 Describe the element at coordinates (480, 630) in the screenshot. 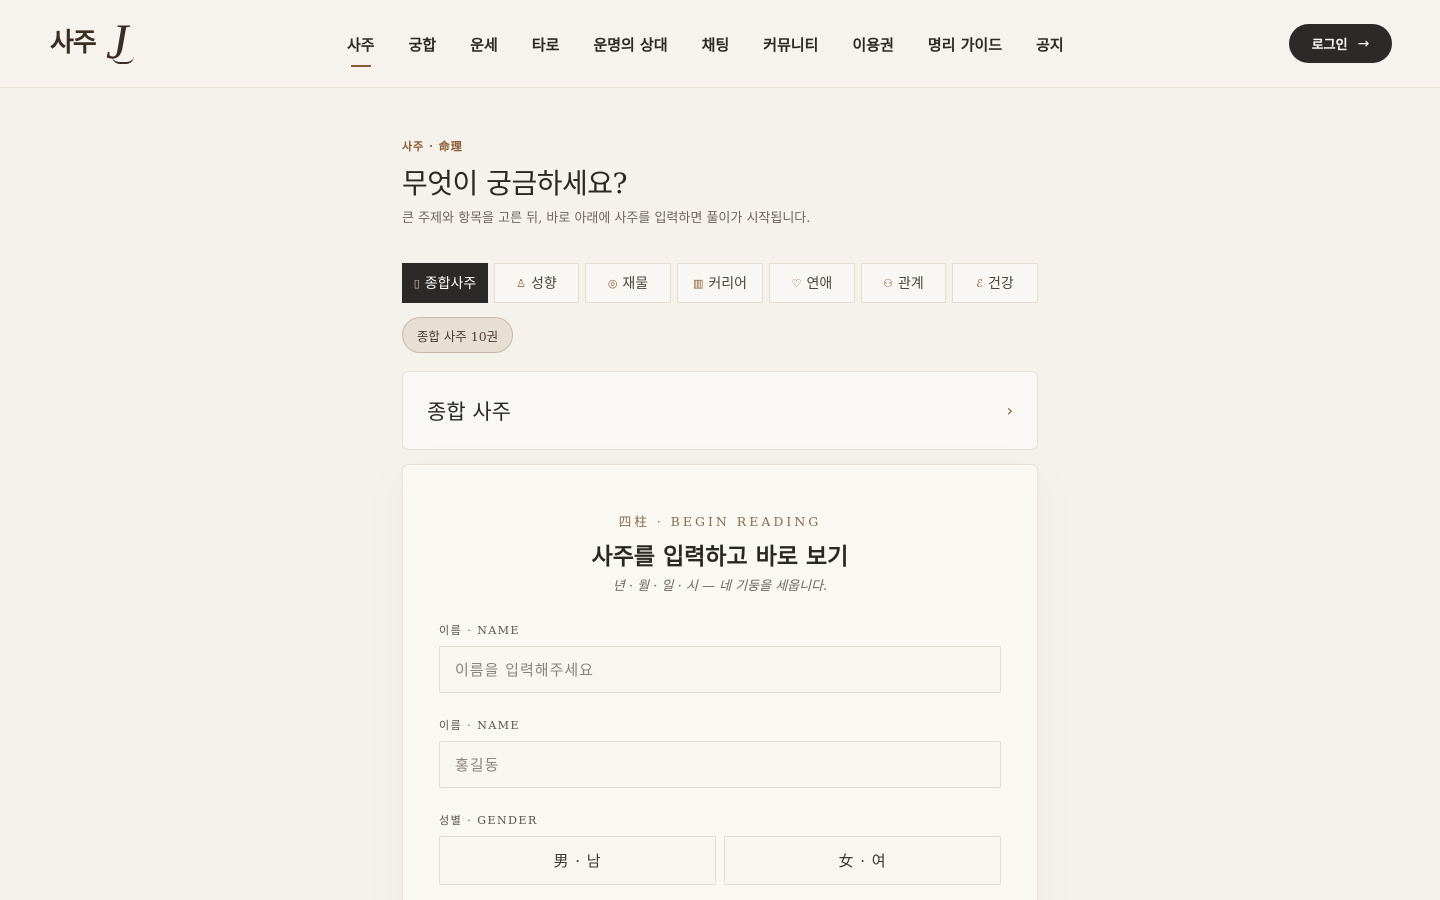

I see `name-label: 이름 · NAME` at that location.